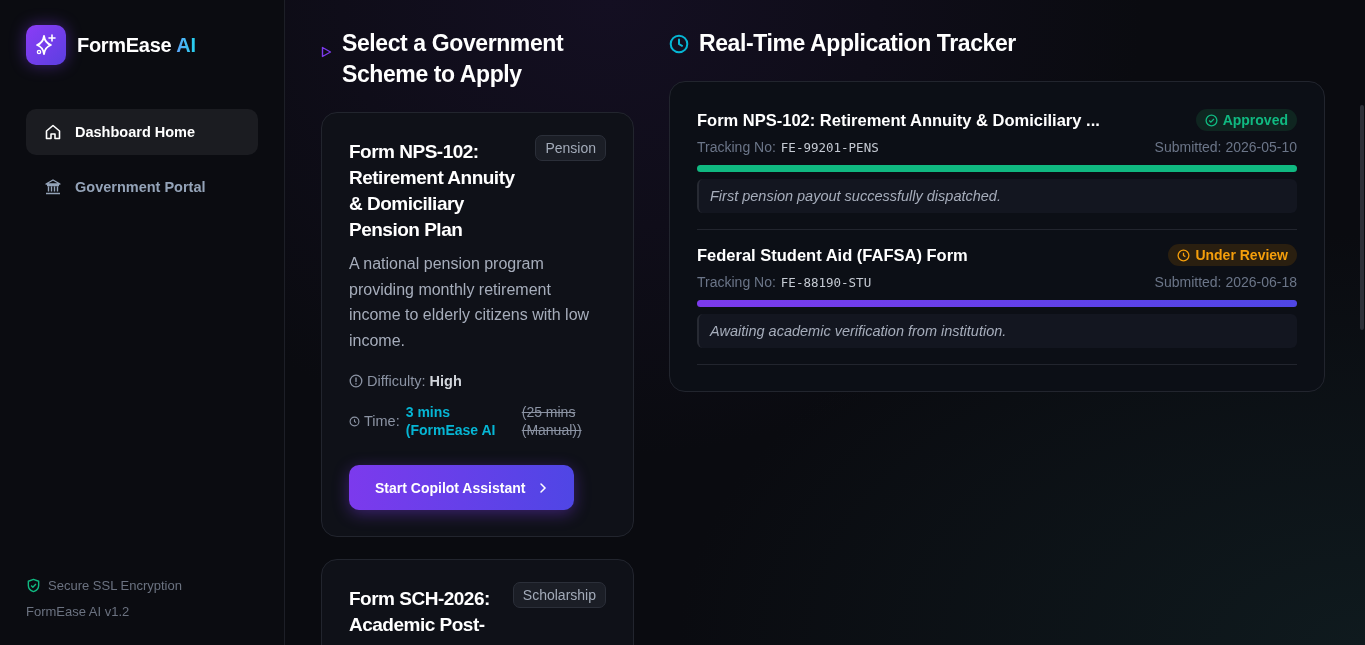 This screenshot has width=1365, height=645. What do you see at coordinates (451, 421) in the screenshot?
I see `ai-time: 3 mins (FormEase AI` at bounding box center [451, 421].